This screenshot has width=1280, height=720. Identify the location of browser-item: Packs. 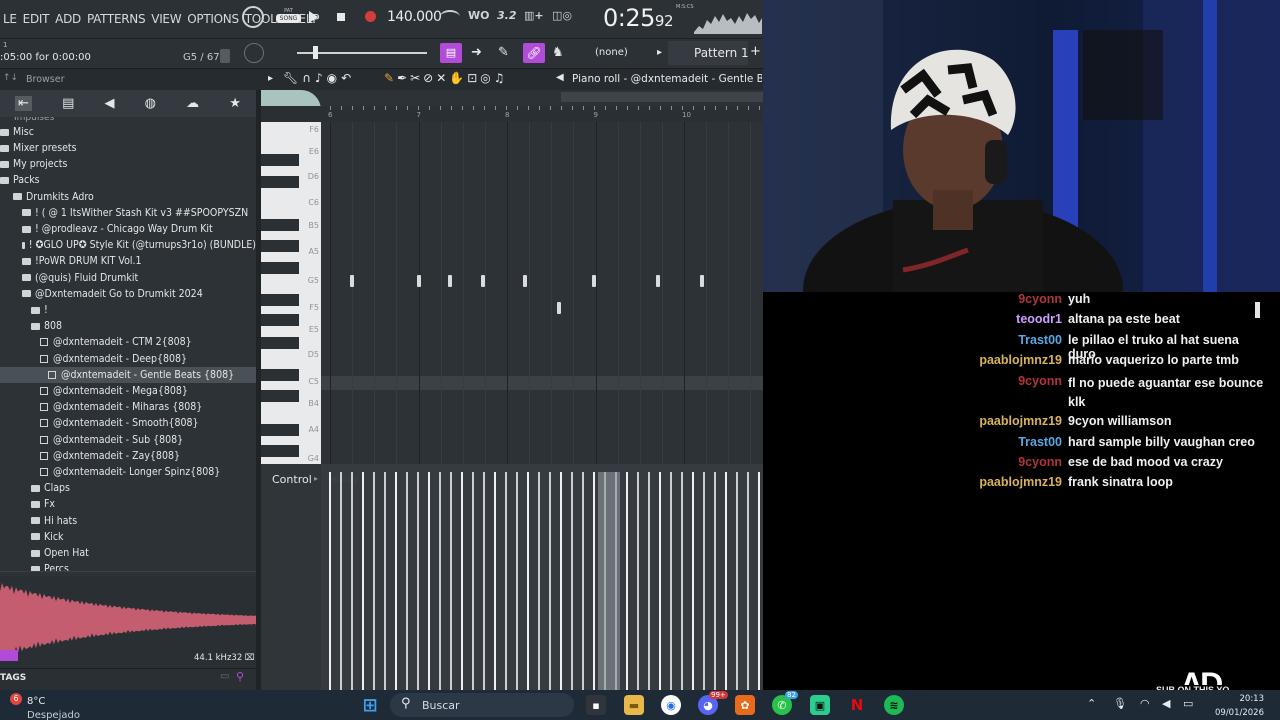
(128, 180).